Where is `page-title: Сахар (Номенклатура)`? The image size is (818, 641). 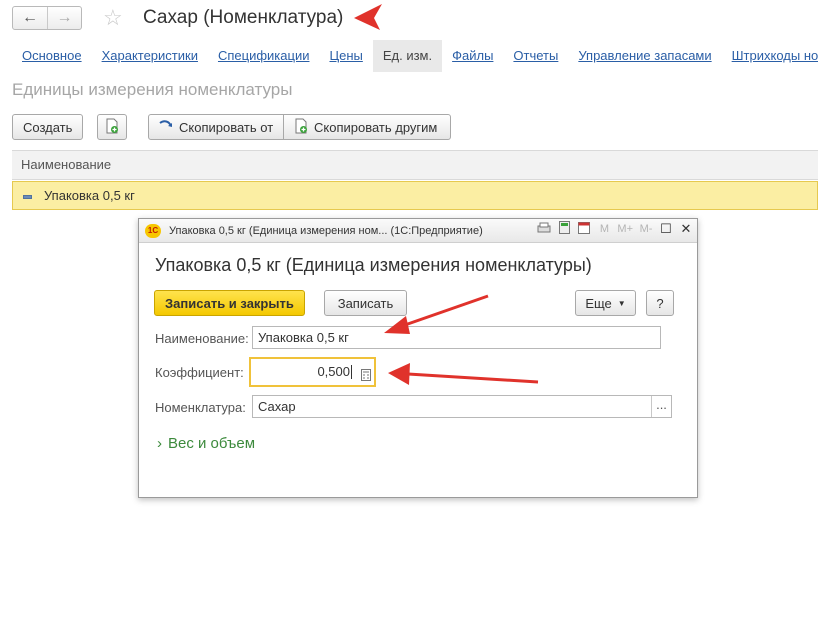
page-title: Сахар (Номенклатура) is located at coordinates (243, 17).